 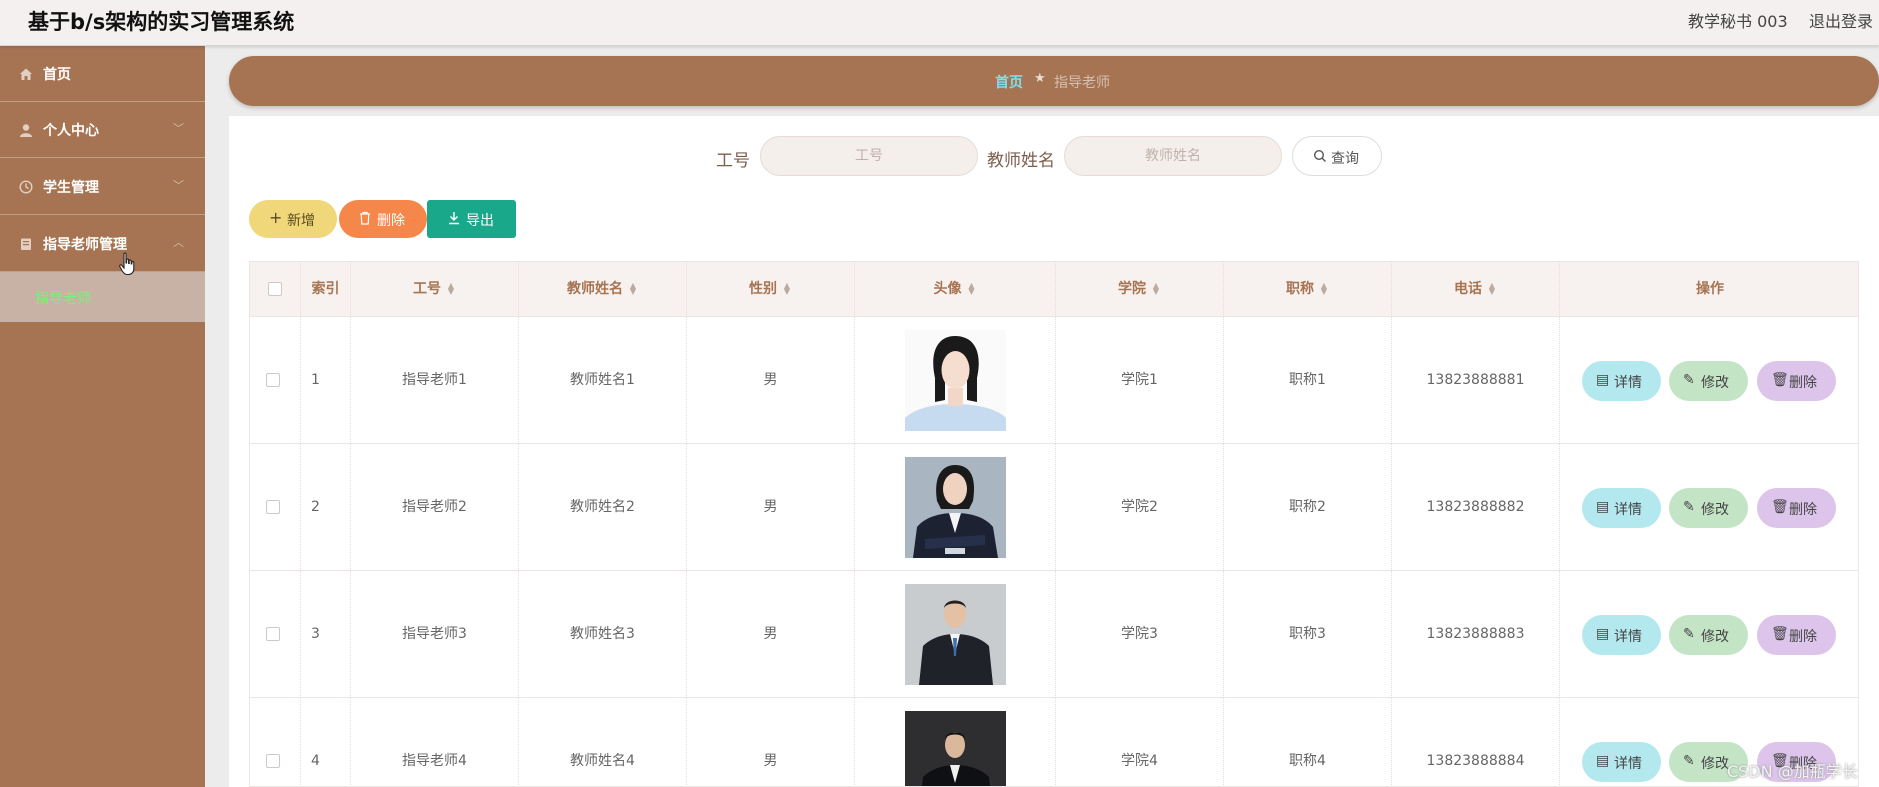 What do you see at coordinates (1140, 507) in the screenshot?
I see `cell-college: 学院2` at bounding box center [1140, 507].